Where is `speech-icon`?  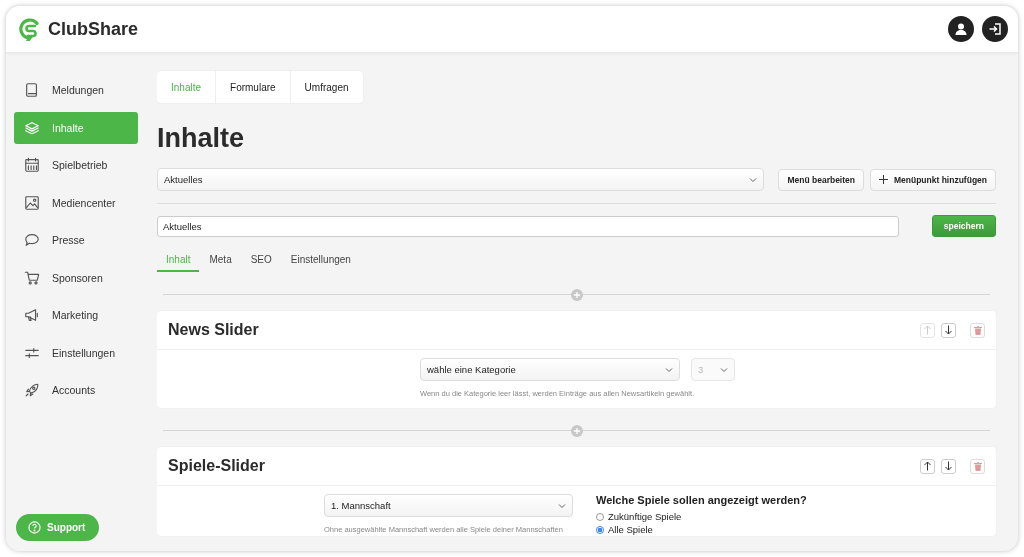 speech-icon is located at coordinates (32, 240).